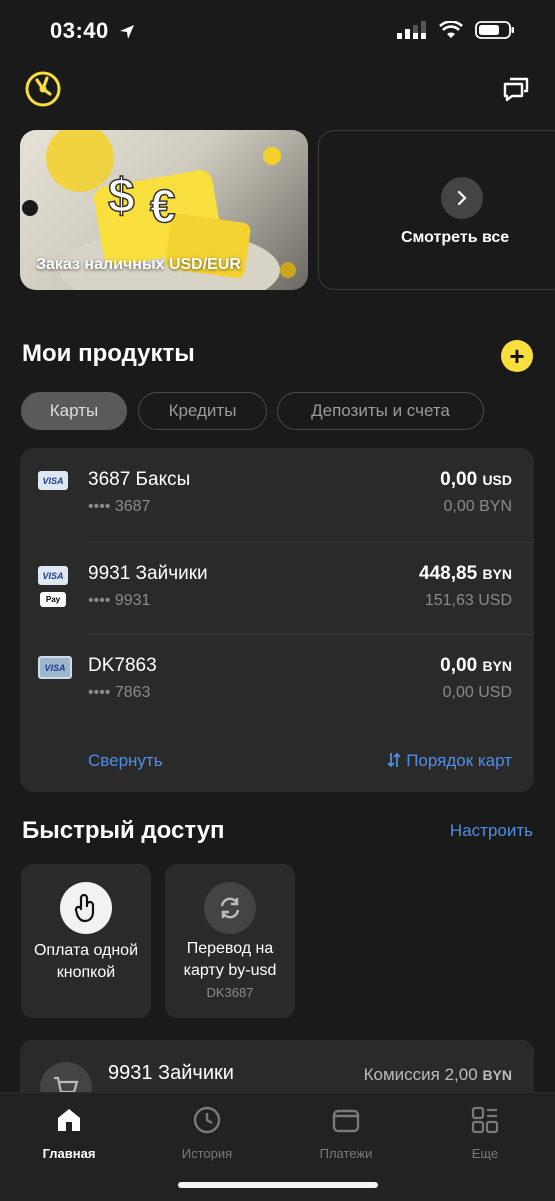 This screenshot has height=1201, width=555. What do you see at coordinates (139, 479) in the screenshot?
I see `card-name: 3687 Баксы` at bounding box center [139, 479].